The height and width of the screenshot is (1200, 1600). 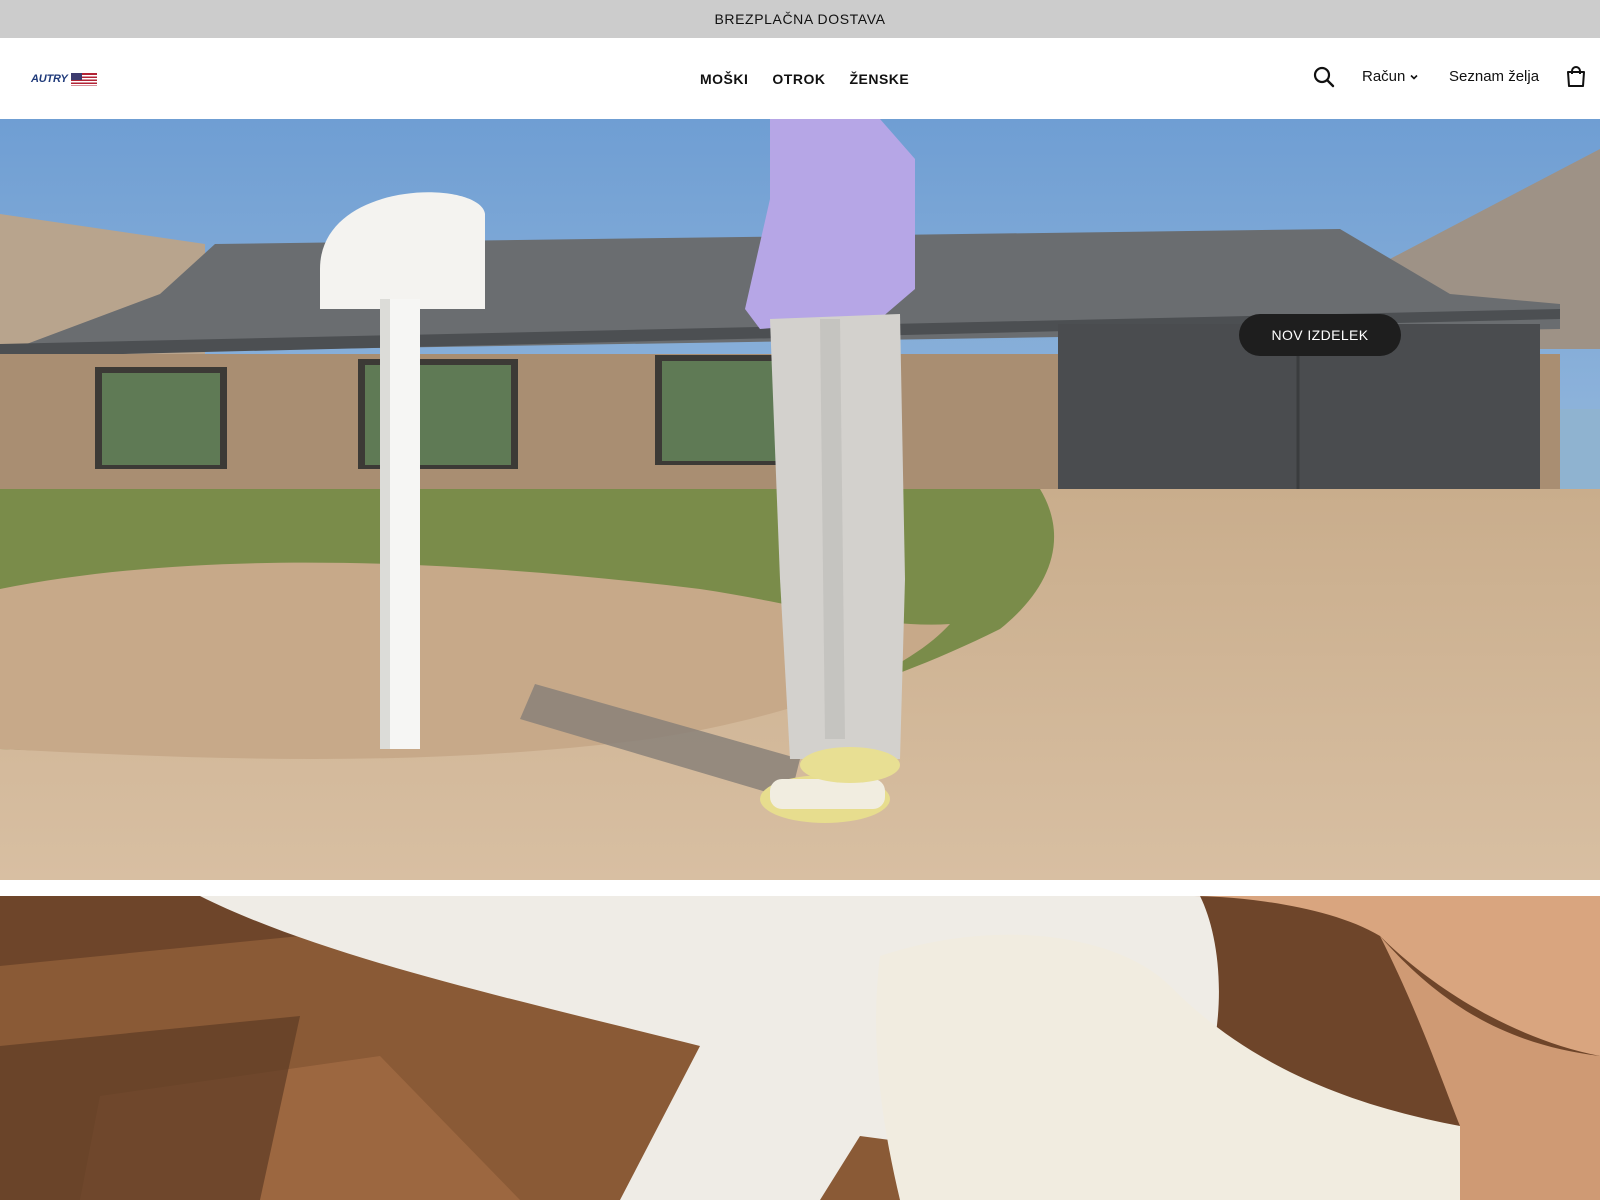 I want to click on new-product-badge: NOV IZDELEK, so click(x=1320, y=335).